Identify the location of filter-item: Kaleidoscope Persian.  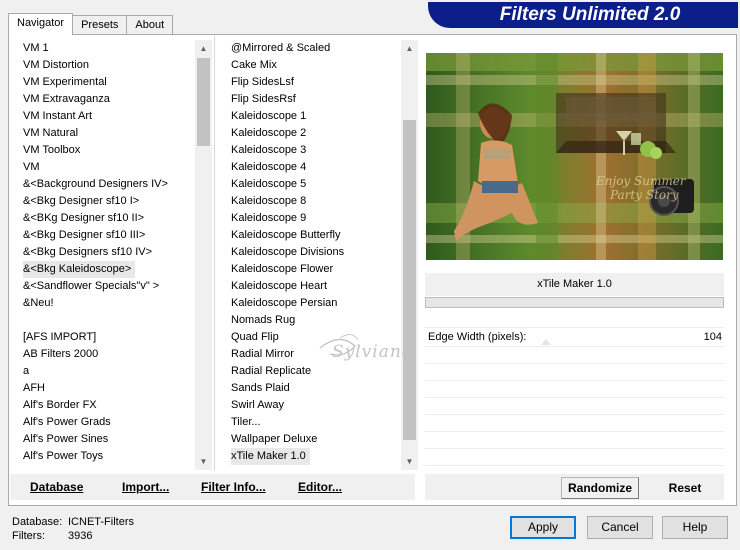
(315, 303).